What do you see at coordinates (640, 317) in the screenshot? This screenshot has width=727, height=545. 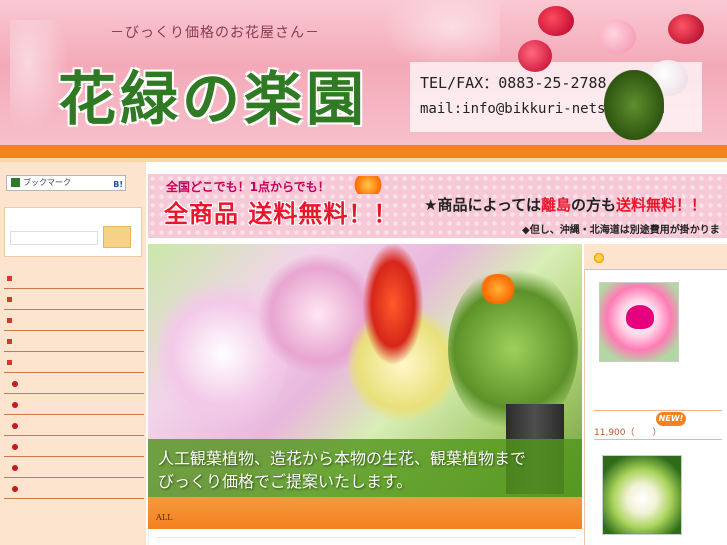 I see `heart-arrangement` at bounding box center [640, 317].